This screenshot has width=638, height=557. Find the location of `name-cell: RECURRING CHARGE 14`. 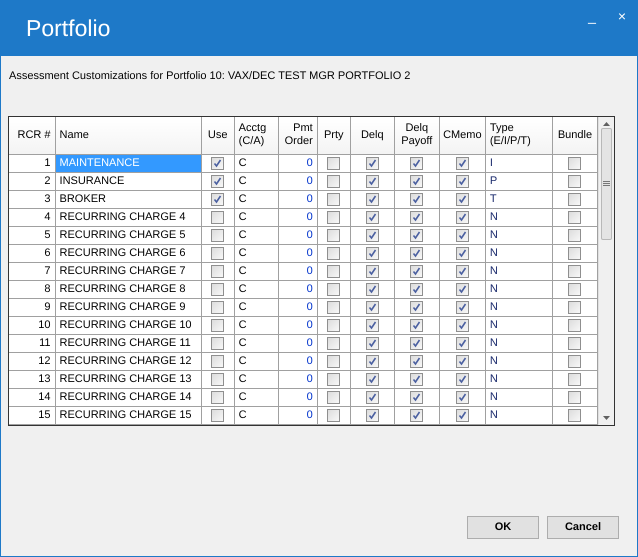

name-cell: RECURRING CHARGE 14 is located at coordinates (128, 397).